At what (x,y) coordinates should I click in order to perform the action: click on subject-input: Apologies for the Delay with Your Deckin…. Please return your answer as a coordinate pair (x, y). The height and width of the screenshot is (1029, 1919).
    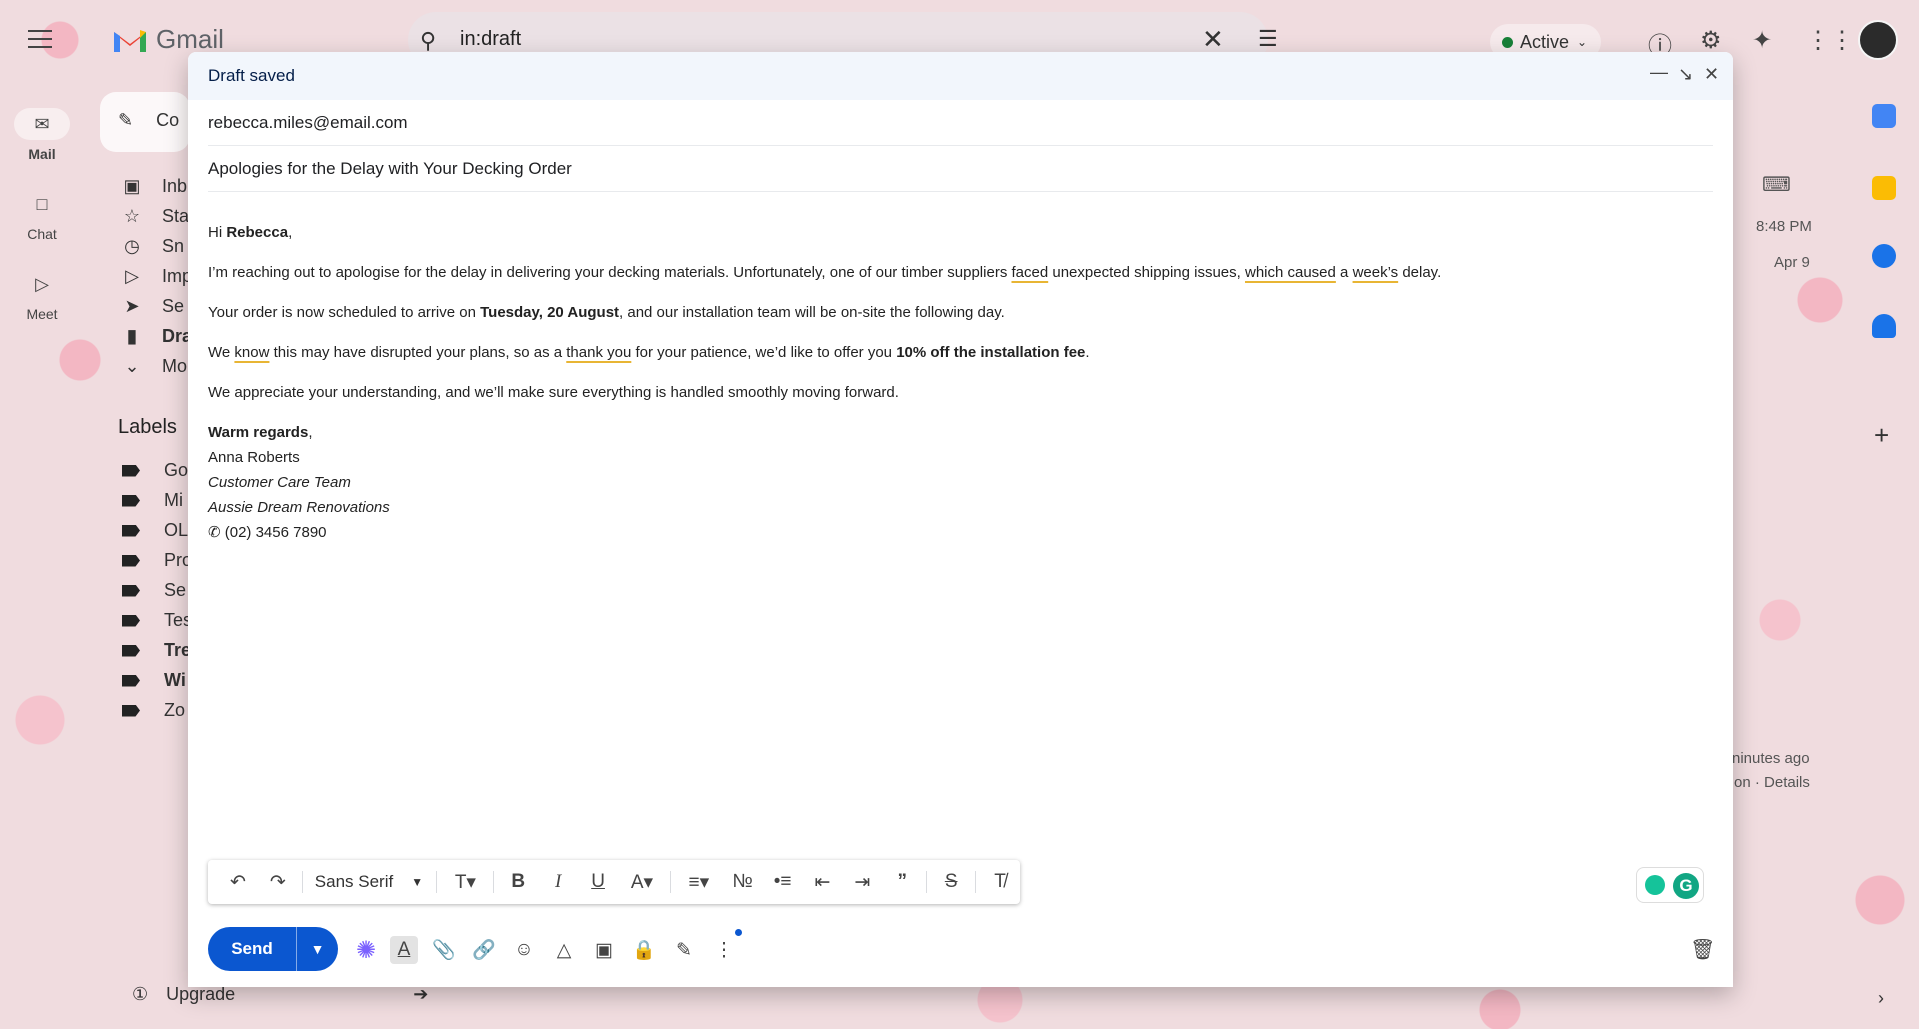
    Looking at the image, I should click on (390, 168).